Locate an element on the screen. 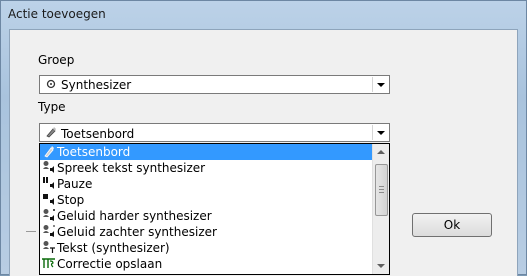 The width and height of the screenshot is (527, 276). list-item: Geluid harder synthesizer is located at coordinates (207, 216).